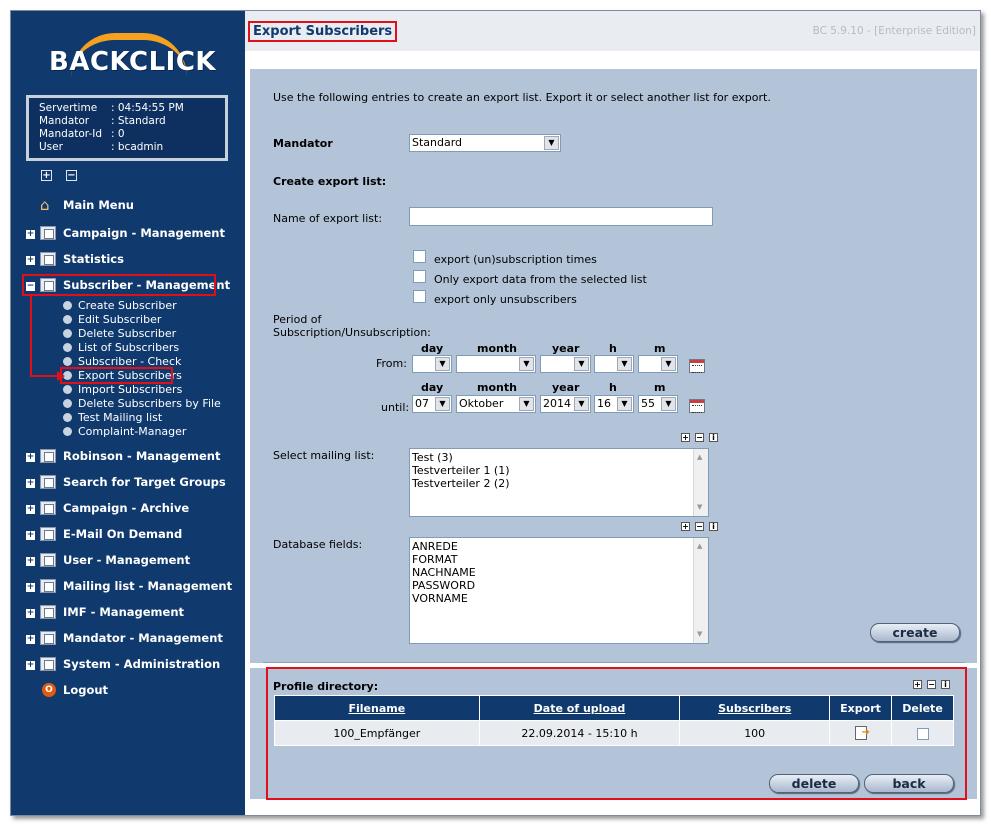 This screenshot has height=827, width=991. Describe the element at coordinates (128, 509) in the screenshot. I see `nav-campaign-archive: + Campaign - Archive` at that location.